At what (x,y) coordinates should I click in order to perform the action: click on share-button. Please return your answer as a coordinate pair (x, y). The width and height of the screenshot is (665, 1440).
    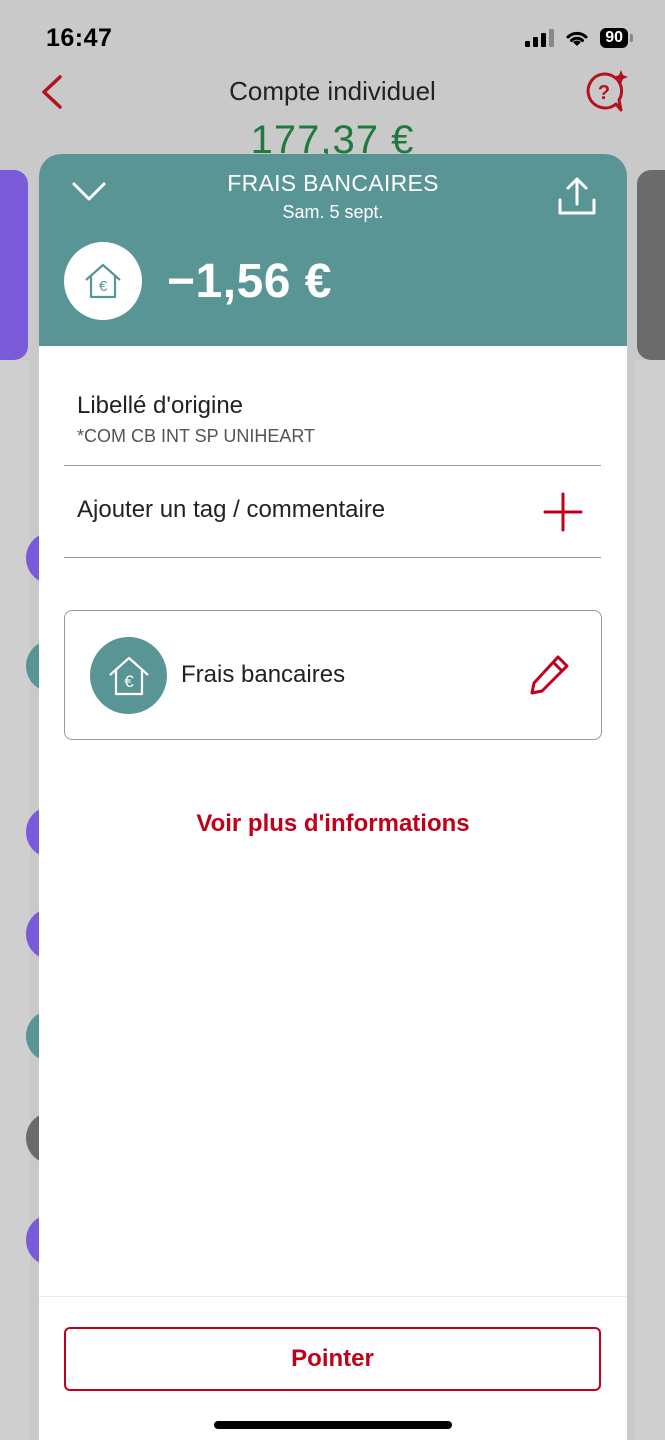
    Looking at the image, I should click on (577, 198).